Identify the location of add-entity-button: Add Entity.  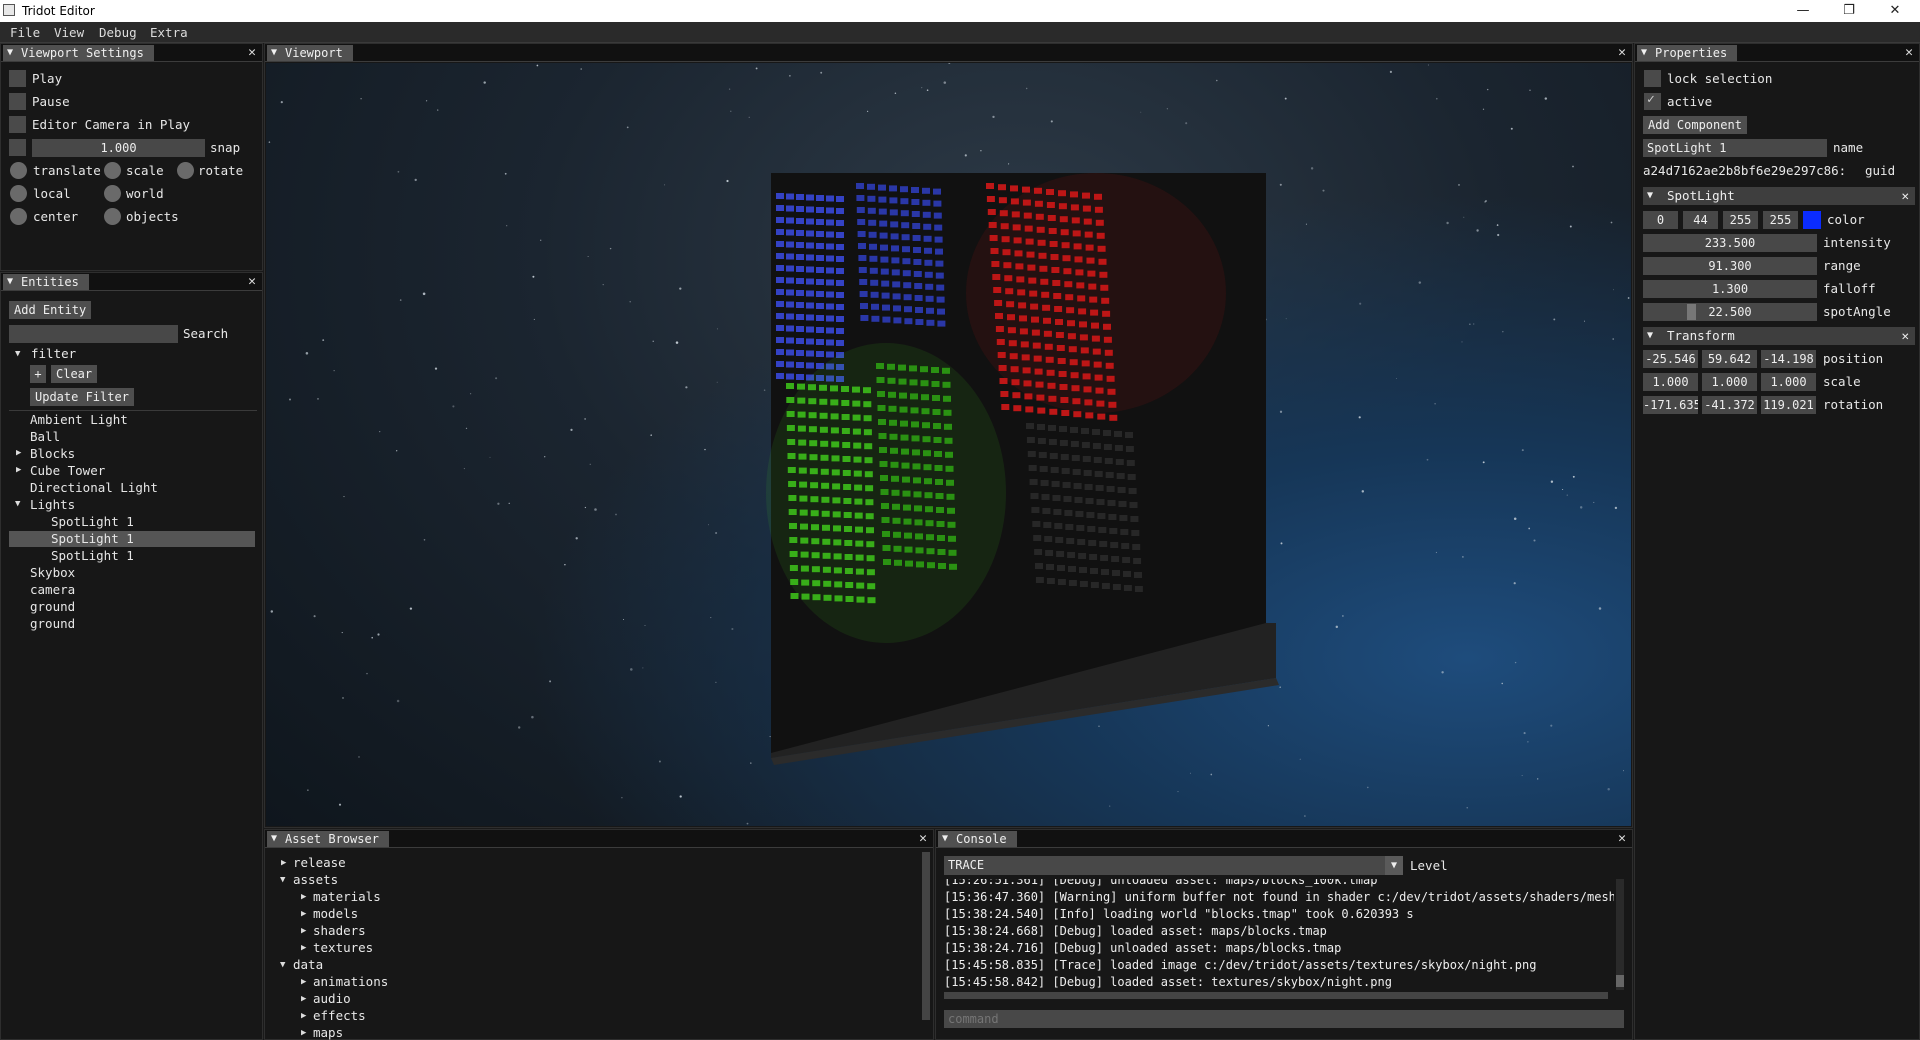
(50, 310).